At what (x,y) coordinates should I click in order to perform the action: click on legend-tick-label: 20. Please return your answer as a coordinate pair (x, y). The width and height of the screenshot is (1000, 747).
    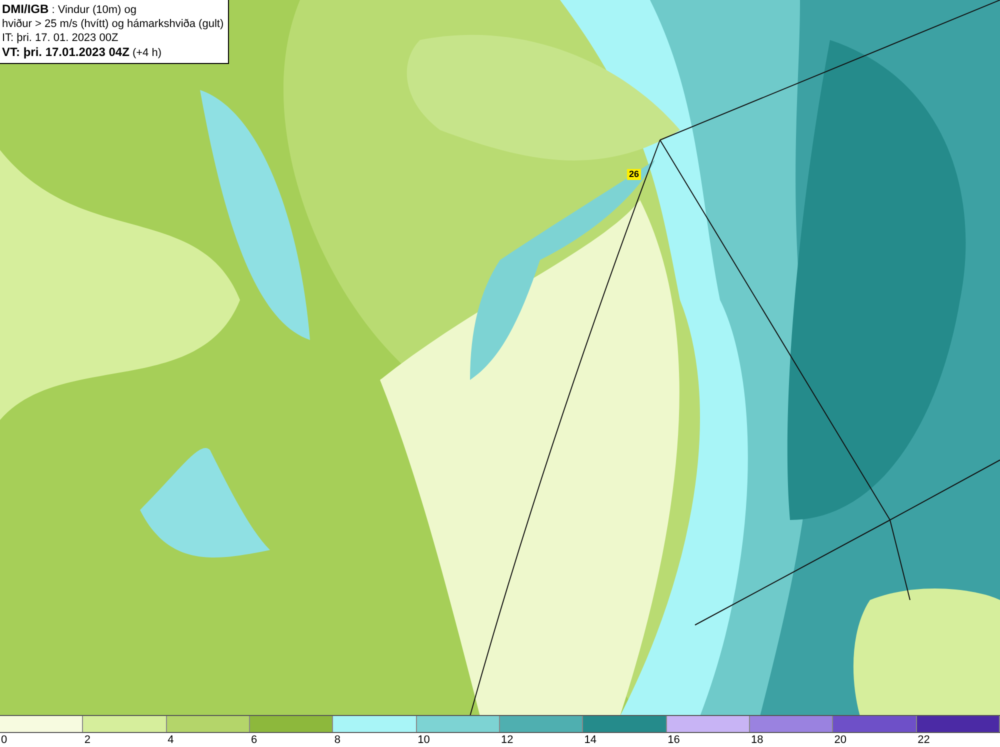
    Looking at the image, I should click on (840, 740).